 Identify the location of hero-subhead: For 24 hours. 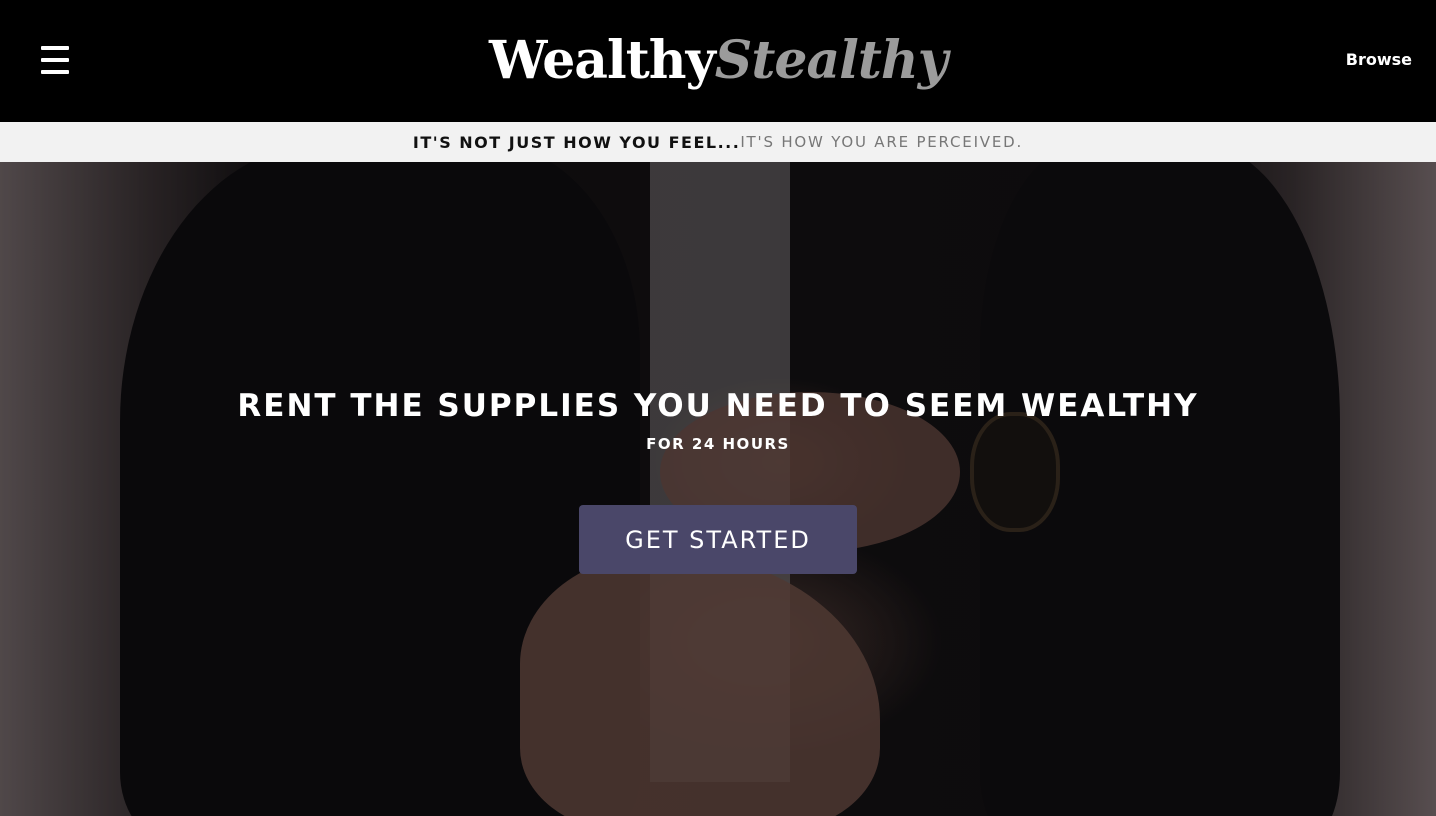
(718, 444).